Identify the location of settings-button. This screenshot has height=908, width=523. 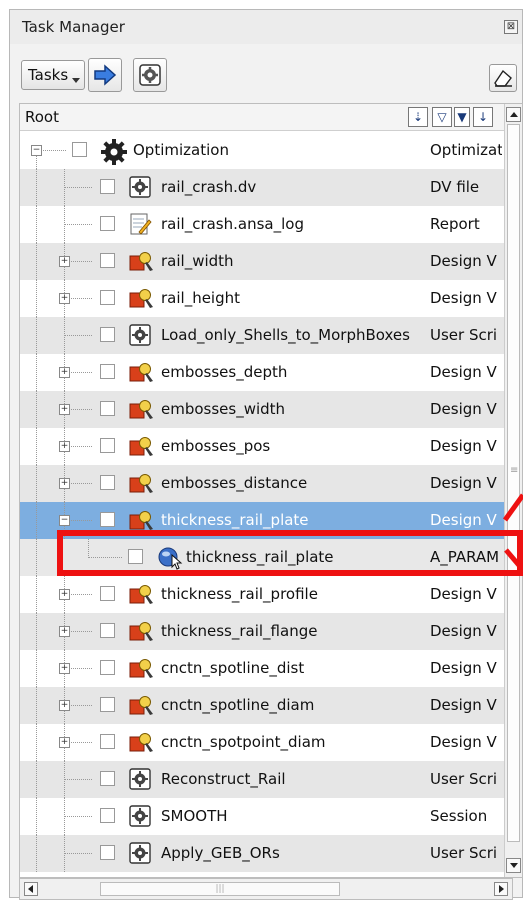
(150, 75).